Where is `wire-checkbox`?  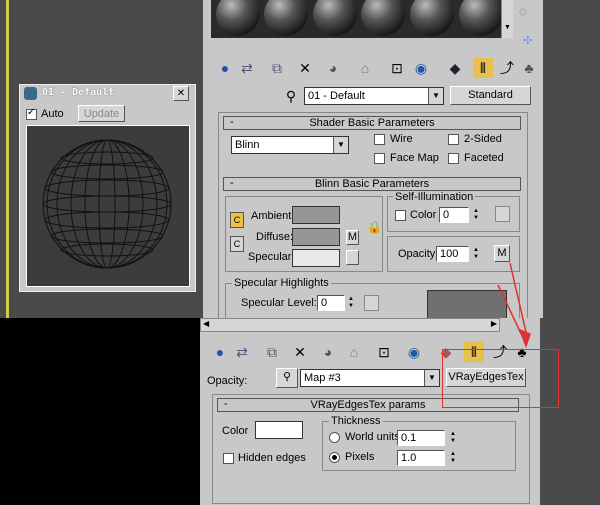 wire-checkbox is located at coordinates (379, 139).